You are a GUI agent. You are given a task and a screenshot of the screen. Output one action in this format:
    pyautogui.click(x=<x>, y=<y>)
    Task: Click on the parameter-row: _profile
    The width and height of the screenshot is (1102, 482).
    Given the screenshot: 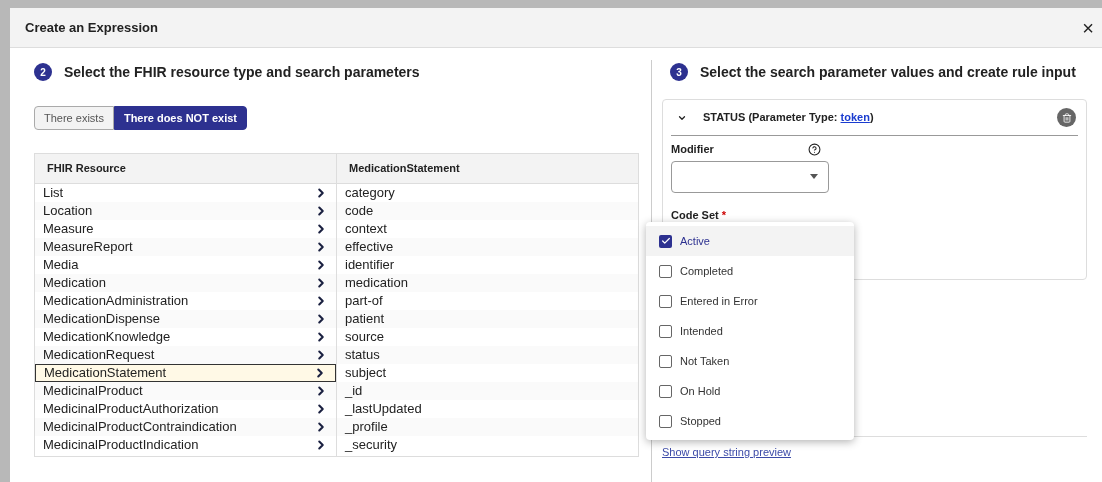 What is the action you would take?
    pyautogui.click(x=487, y=427)
    